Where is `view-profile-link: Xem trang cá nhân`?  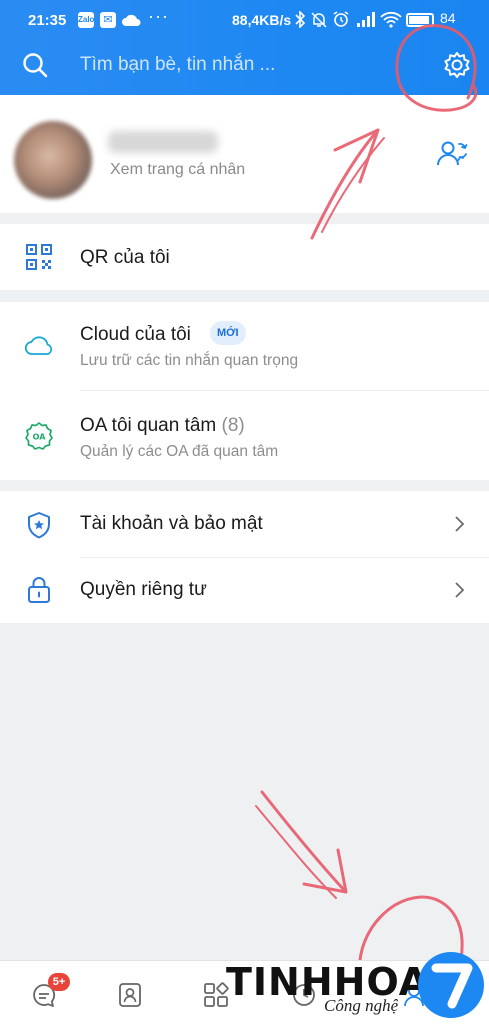
view-profile-link: Xem trang cá nhân is located at coordinates (177, 170).